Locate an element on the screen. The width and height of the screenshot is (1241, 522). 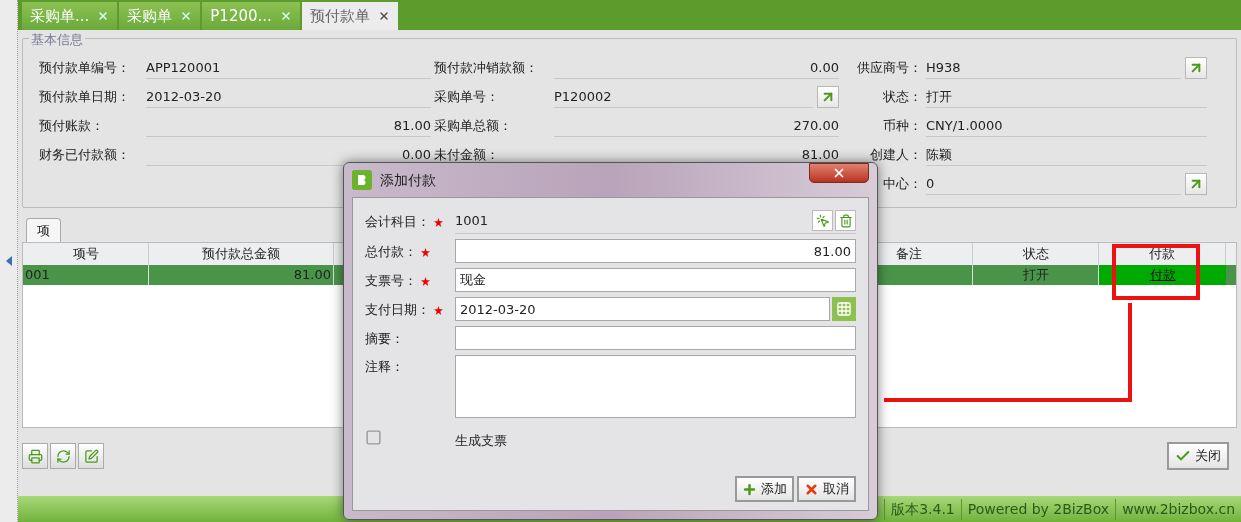
tab-label: 预付款单 is located at coordinates (339, 16).